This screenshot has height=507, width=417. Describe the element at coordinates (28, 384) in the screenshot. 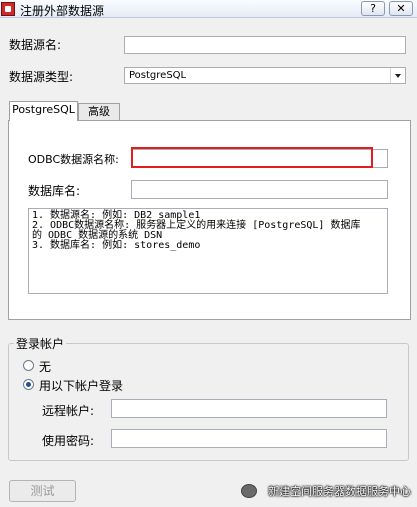

I see `radio-account` at that location.